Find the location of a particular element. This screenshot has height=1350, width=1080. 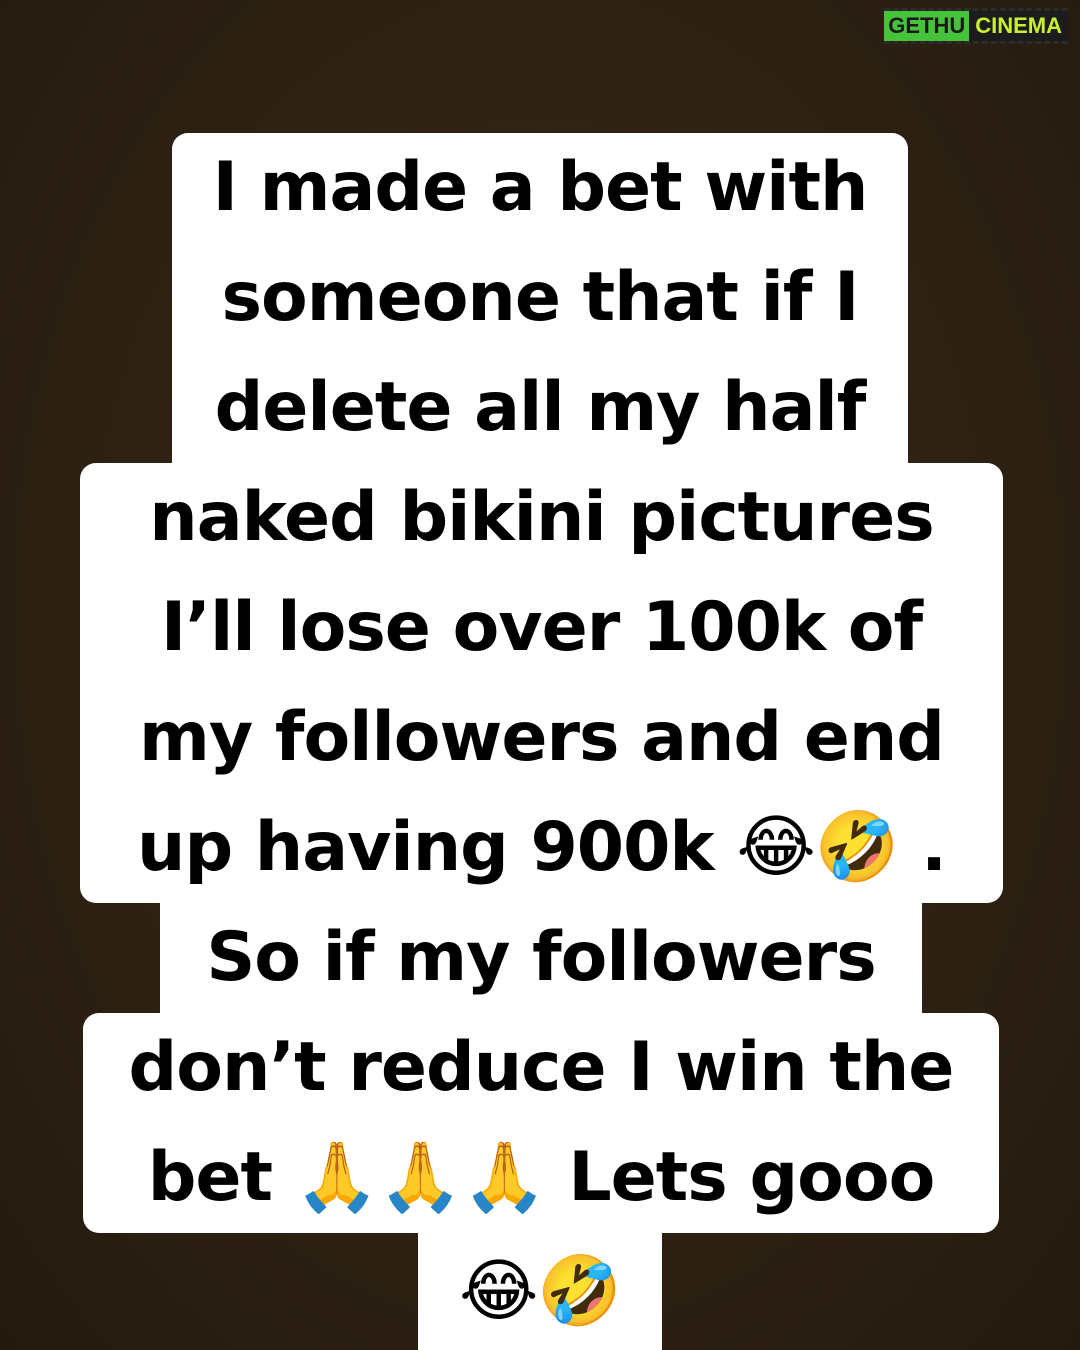

watermark-logo: GETHU CINEMA is located at coordinates (976, 26).